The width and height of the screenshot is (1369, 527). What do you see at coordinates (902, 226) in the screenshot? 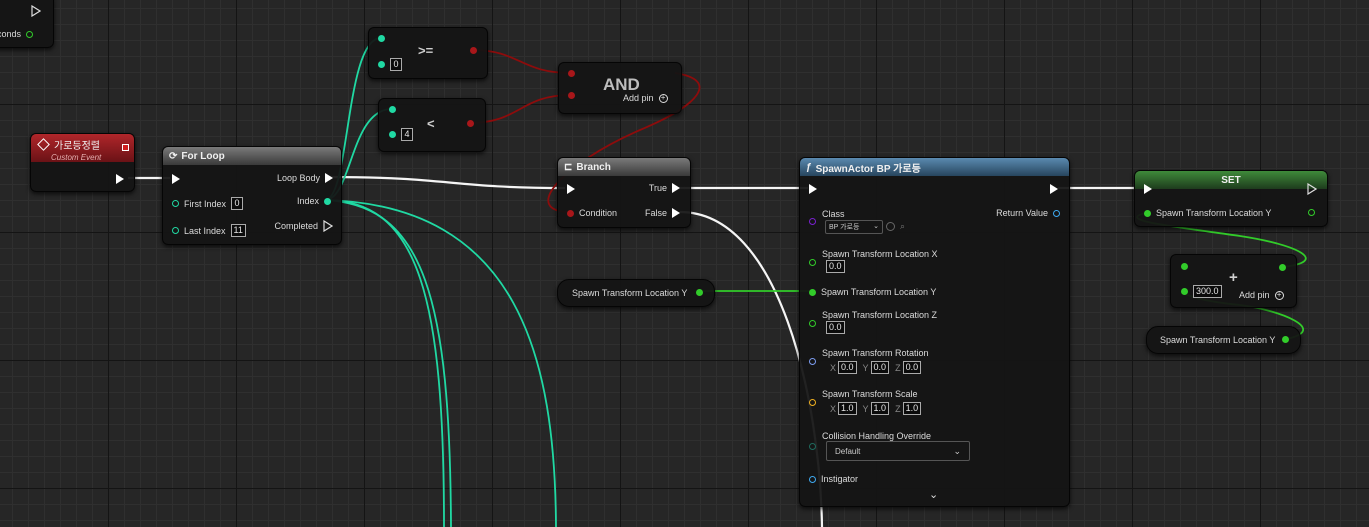
I see `browse-search-icon: ⌕` at bounding box center [902, 226].